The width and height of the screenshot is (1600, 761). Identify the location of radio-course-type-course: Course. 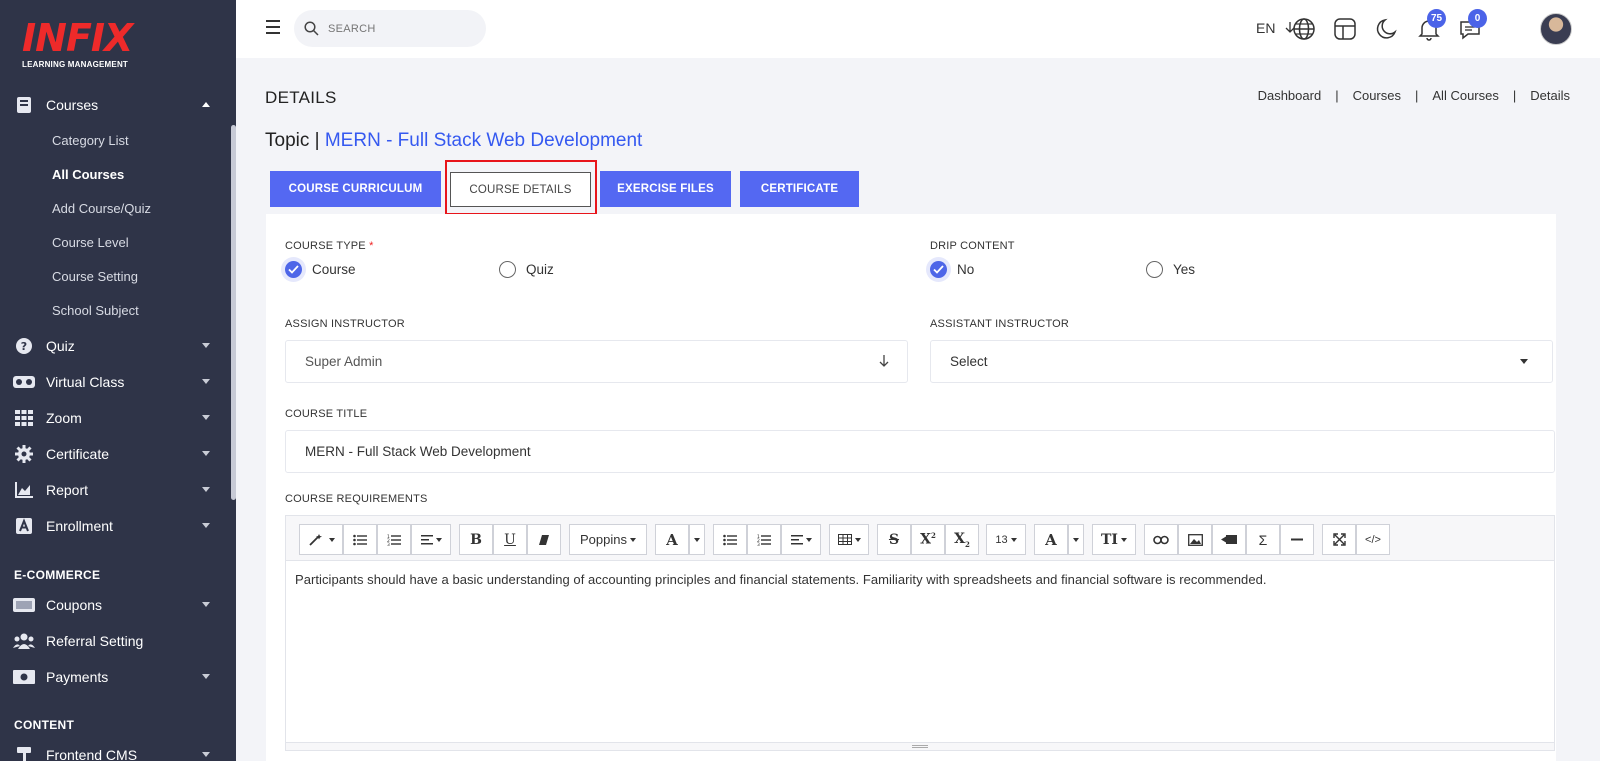
(320, 269).